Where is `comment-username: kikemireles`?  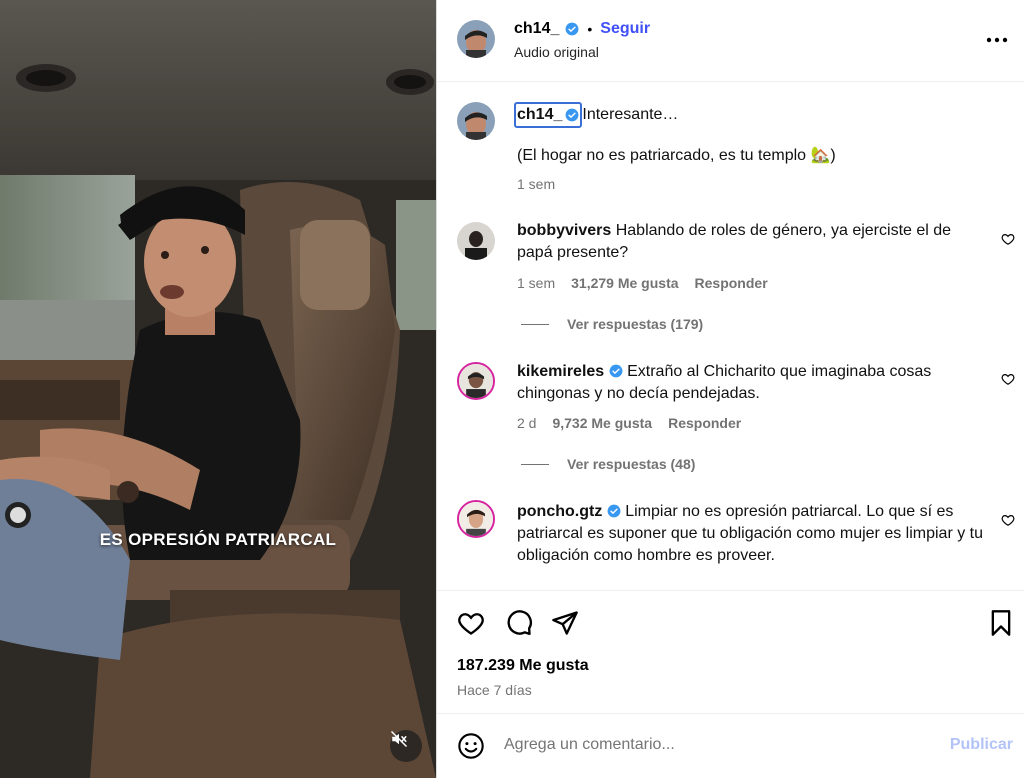
comment-username: kikemireles is located at coordinates (560, 371).